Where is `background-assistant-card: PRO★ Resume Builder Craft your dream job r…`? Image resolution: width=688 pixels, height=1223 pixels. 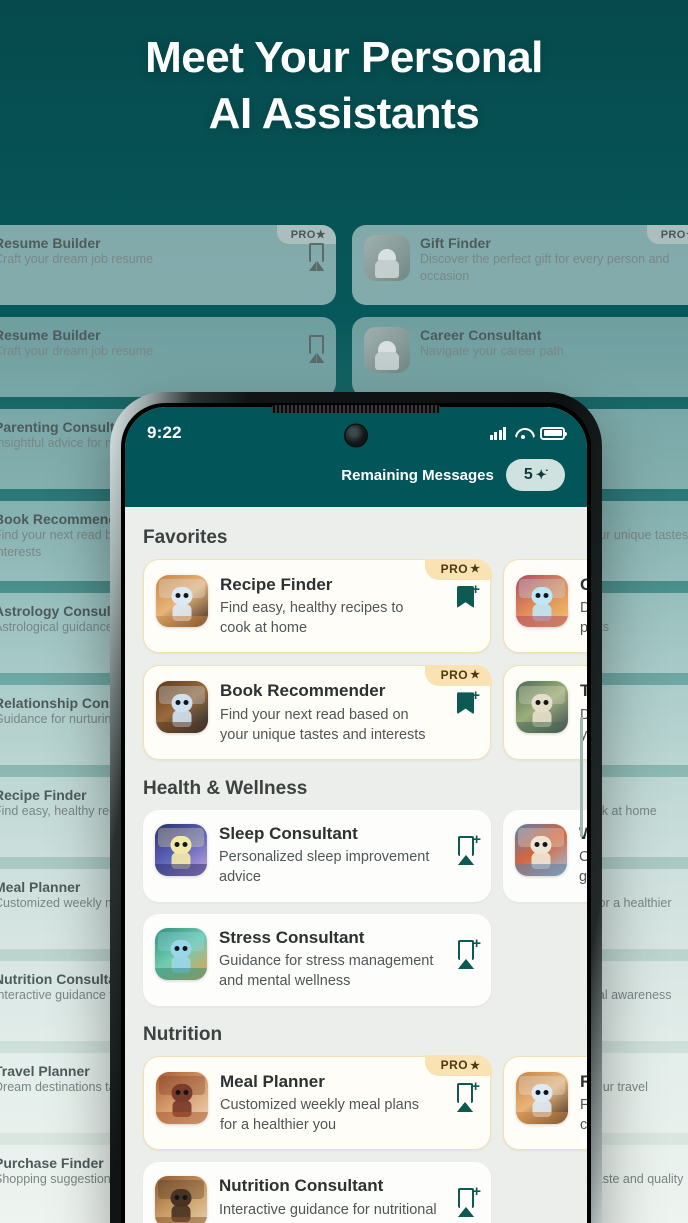
background-assistant-card: PRO★ Resume Builder Craft your dream job r… is located at coordinates (168, 265).